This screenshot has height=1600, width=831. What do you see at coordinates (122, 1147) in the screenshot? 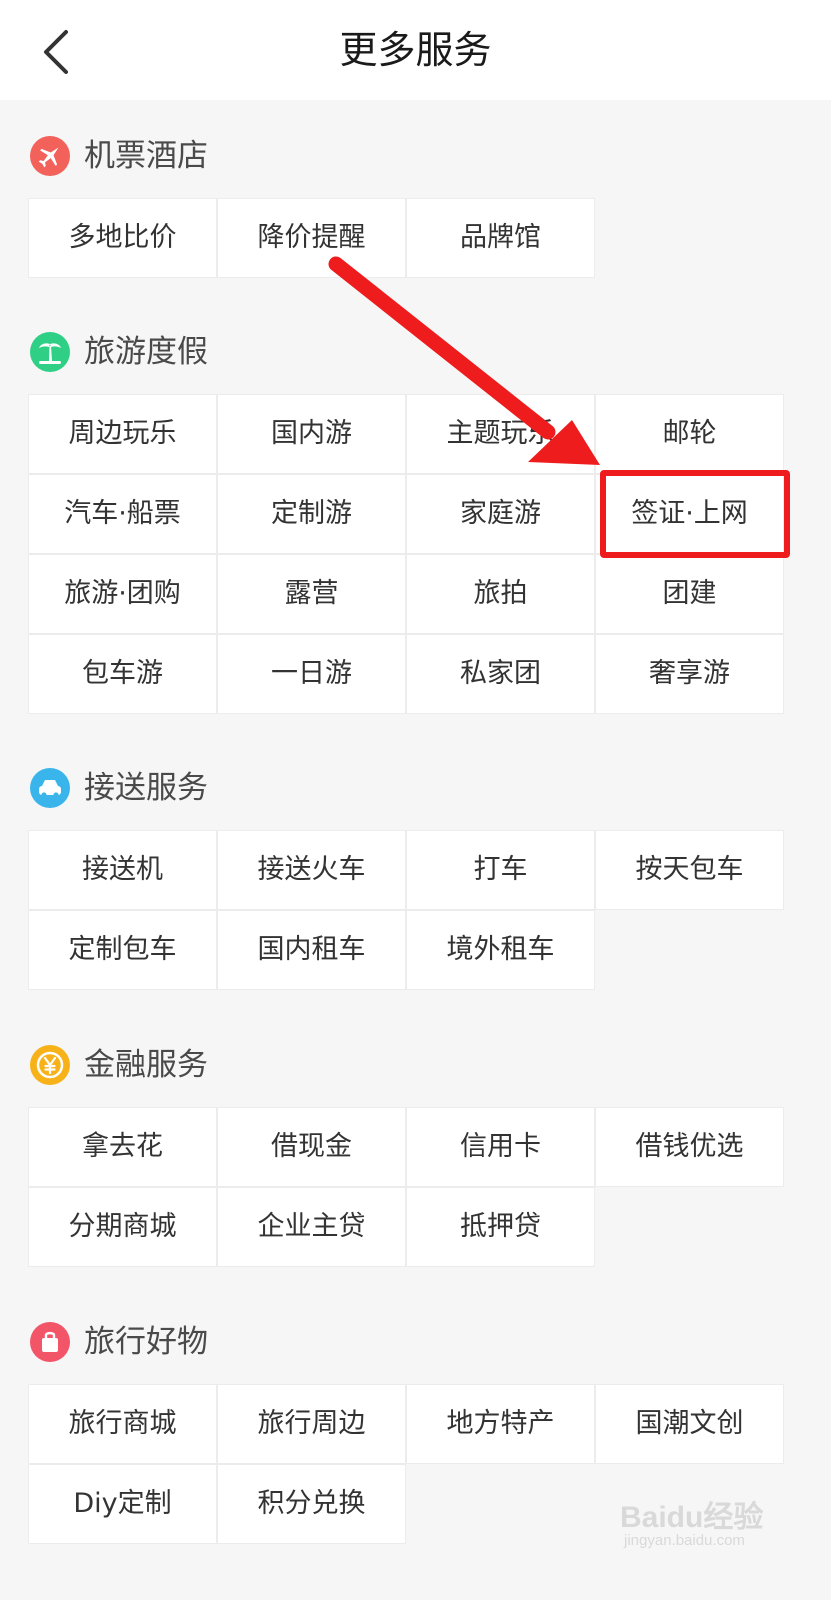
I see `service-item: 拿去花` at bounding box center [122, 1147].